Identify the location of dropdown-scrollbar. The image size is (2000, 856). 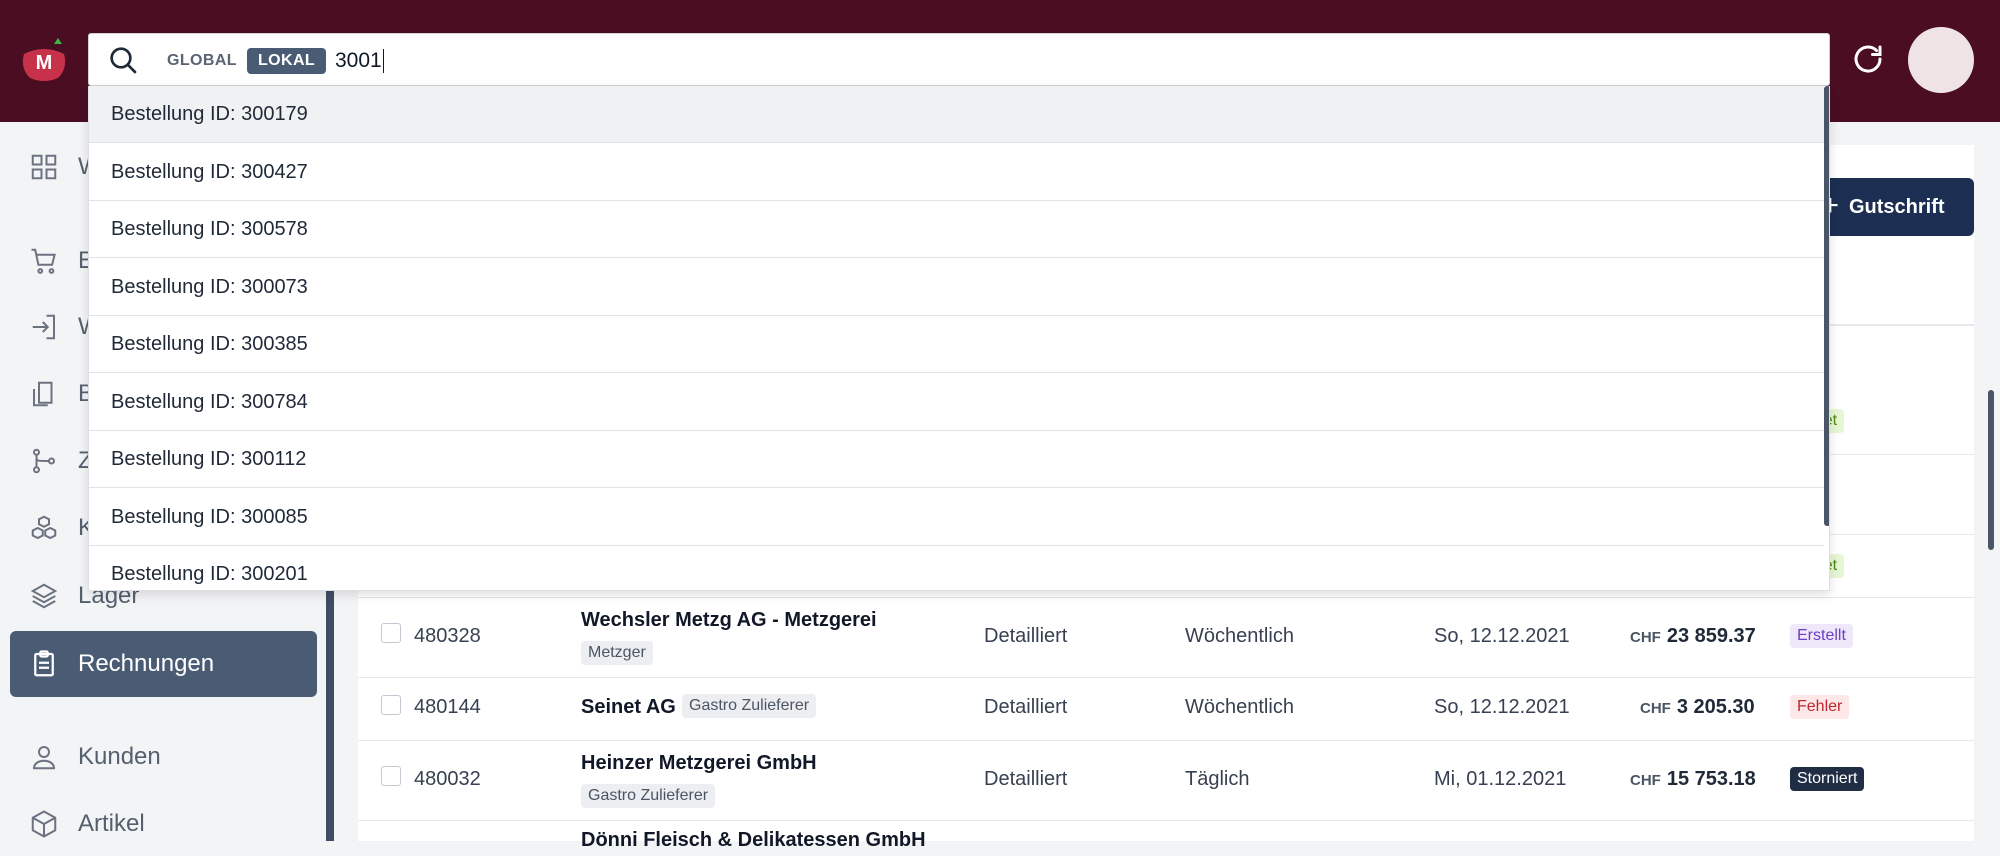
(1826, 306).